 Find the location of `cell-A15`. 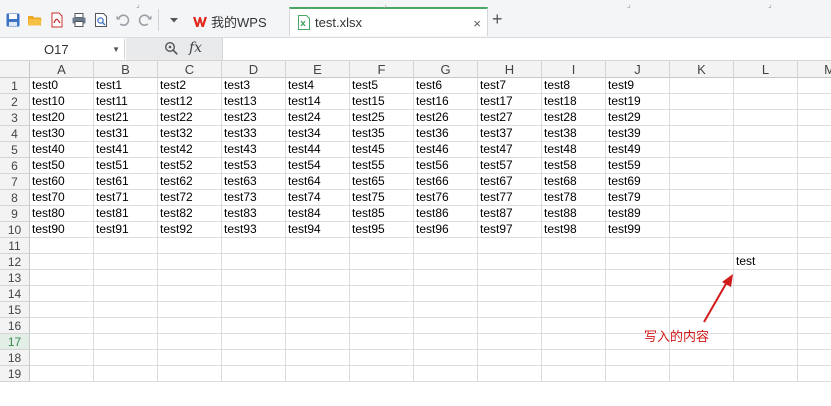

cell-A15 is located at coordinates (62, 310).